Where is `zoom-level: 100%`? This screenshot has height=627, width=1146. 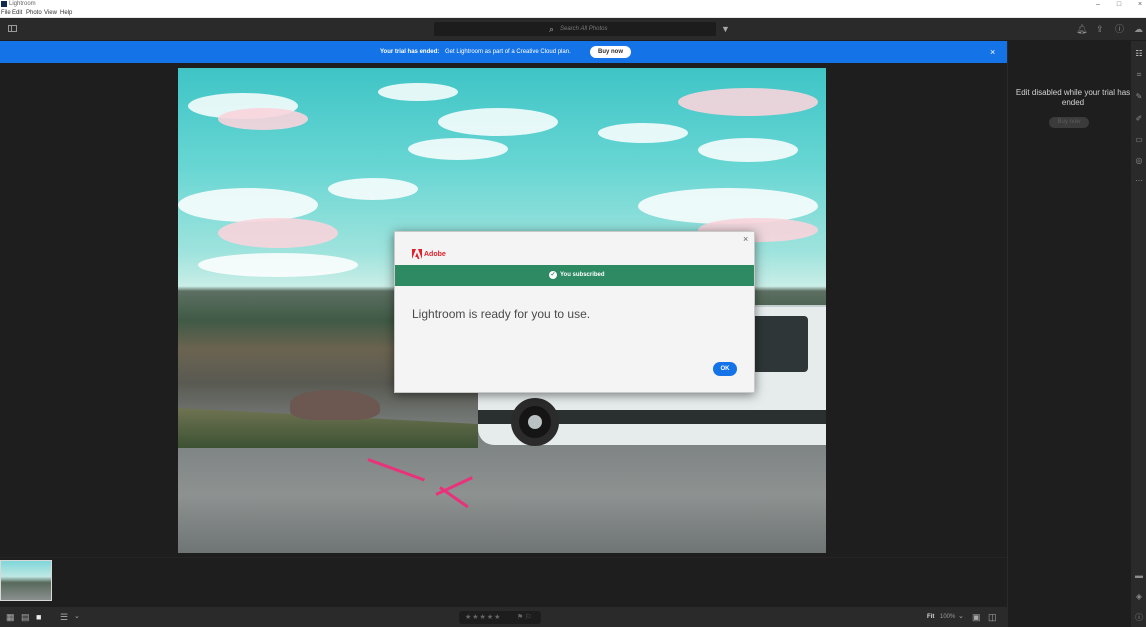
zoom-level: 100% is located at coordinates (947, 617).